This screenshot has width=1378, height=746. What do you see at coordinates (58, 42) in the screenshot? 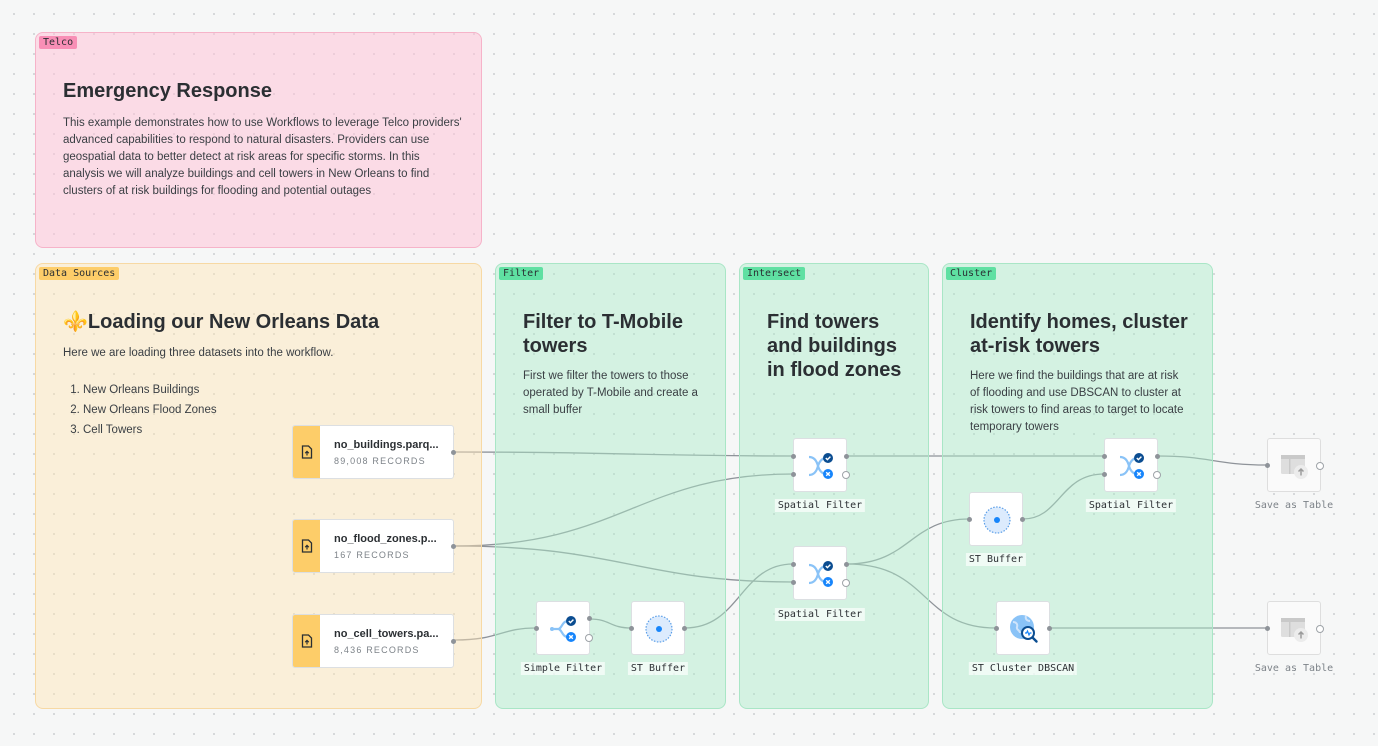
I see `group-tag: Telco` at bounding box center [58, 42].